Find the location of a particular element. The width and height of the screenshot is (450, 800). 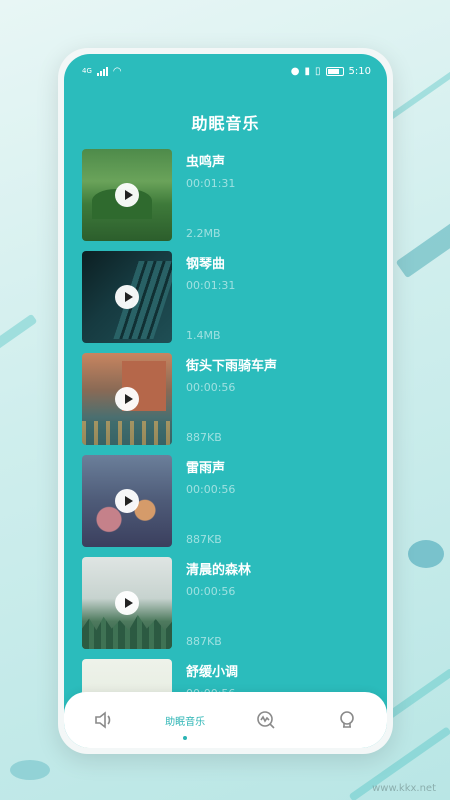

misty-forest-image is located at coordinates (127, 603).